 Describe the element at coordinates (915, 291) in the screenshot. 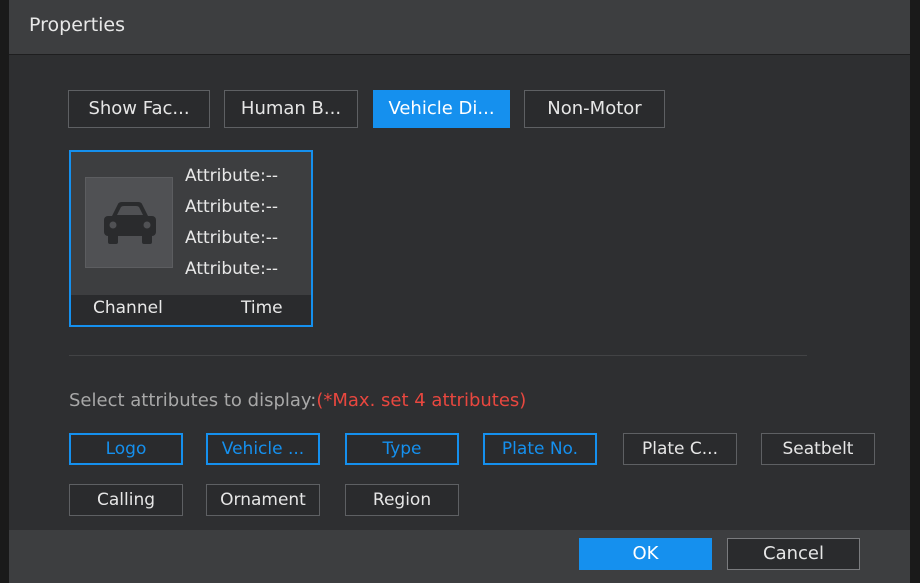

I see `window-edge` at that location.